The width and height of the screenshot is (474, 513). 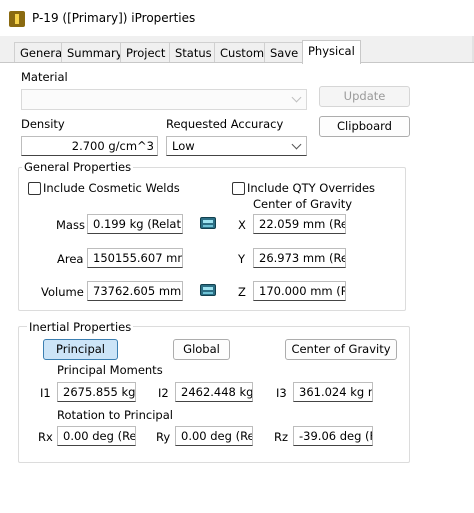 I want to click on requested-accuracy-dropdown: Low, so click(x=236, y=146).